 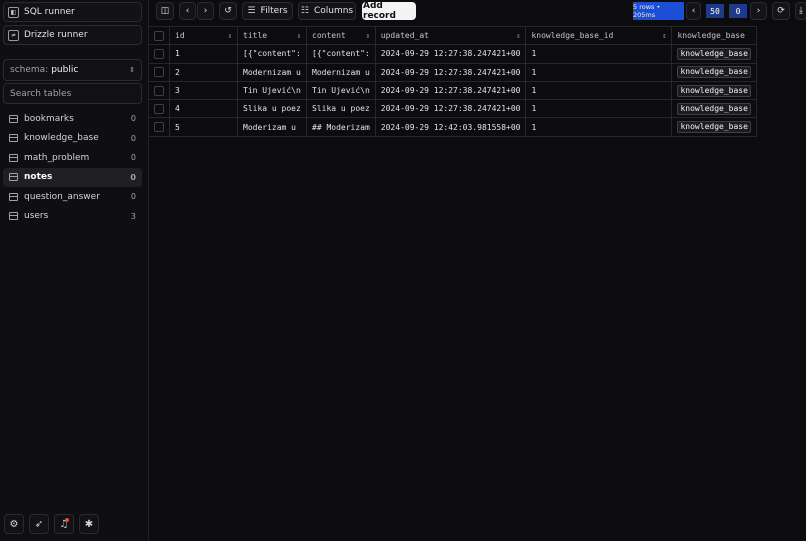 I want to click on chevron-right-icon: ›, so click(x=758, y=11).